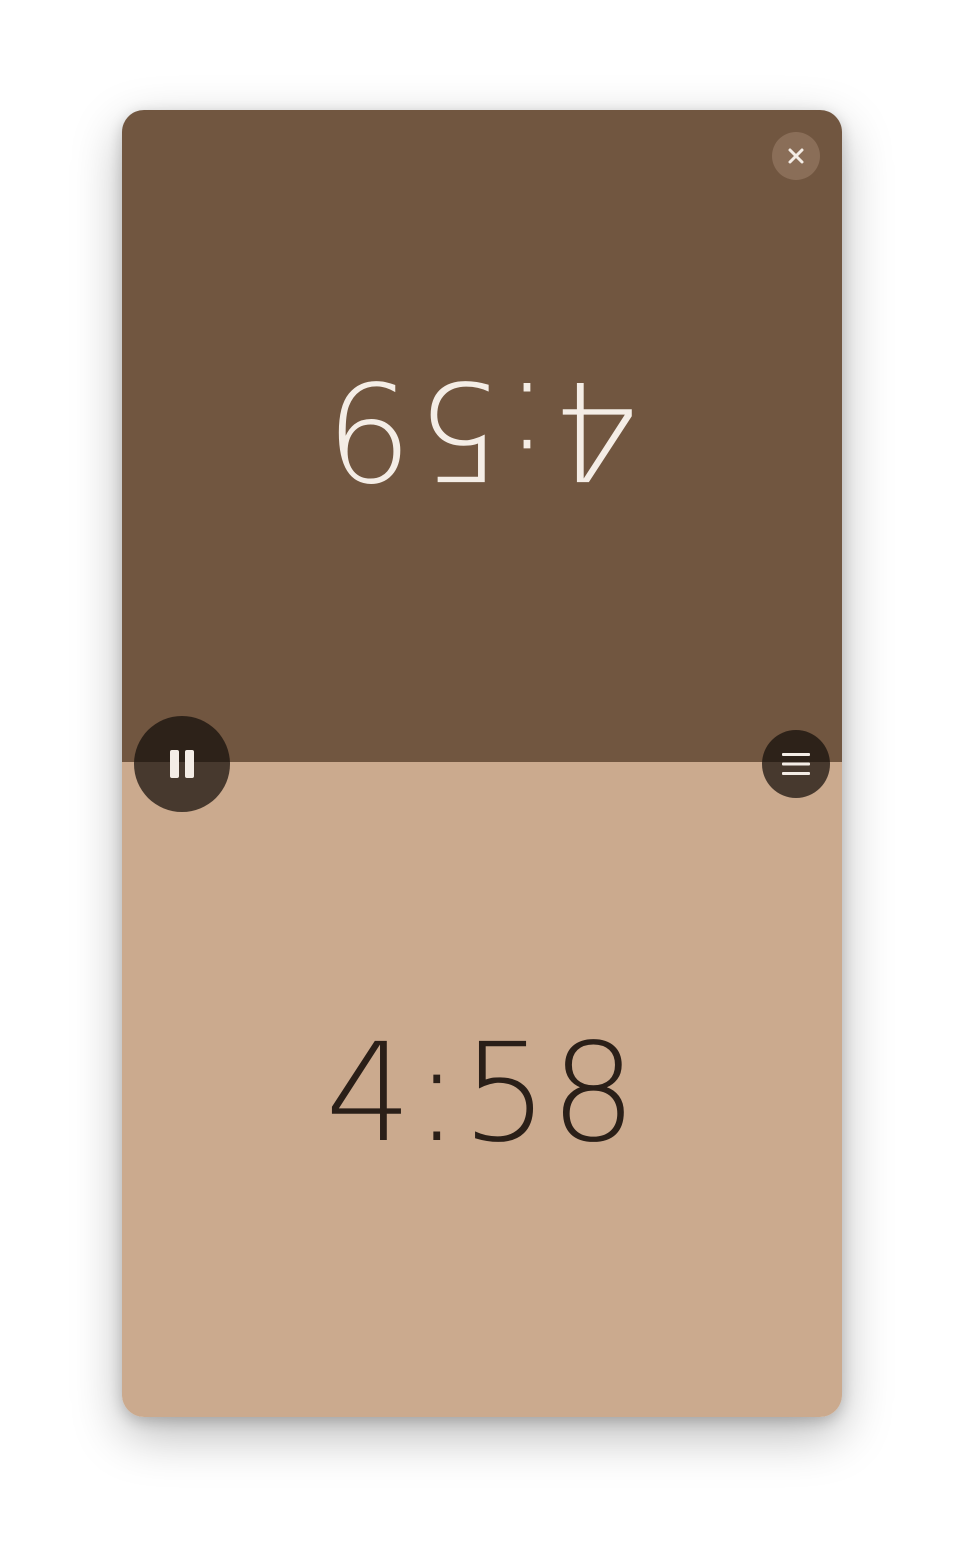 This screenshot has height=1552, width=964. I want to click on bottom-player-time: 4:58, so click(482, 1093).